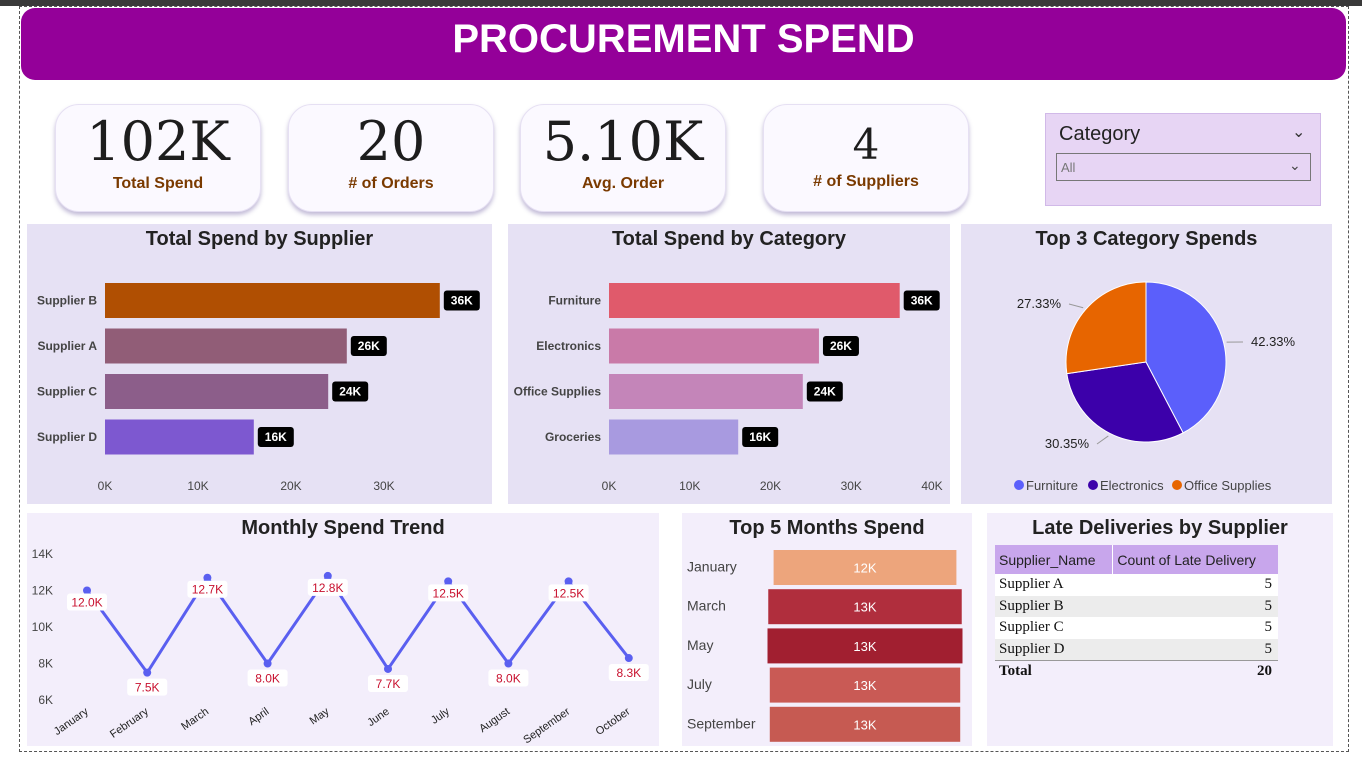 Image resolution: width=1362 pixels, height=762 pixels. I want to click on cell-supplier: Supplier B, so click(1054, 606).